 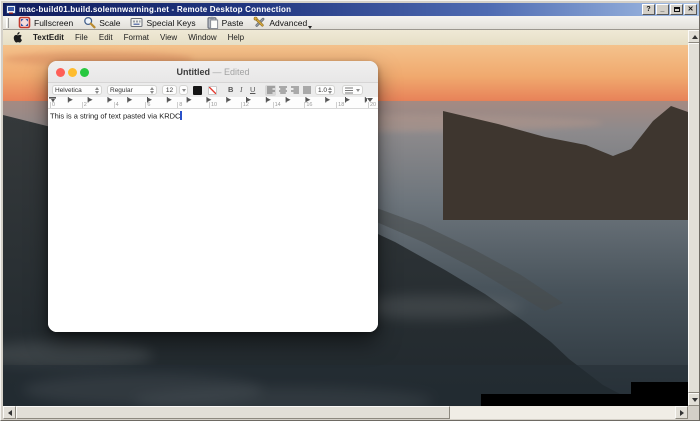 What do you see at coordinates (693, 412) in the screenshot?
I see `scrollbar-corner` at bounding box center [693, 412].